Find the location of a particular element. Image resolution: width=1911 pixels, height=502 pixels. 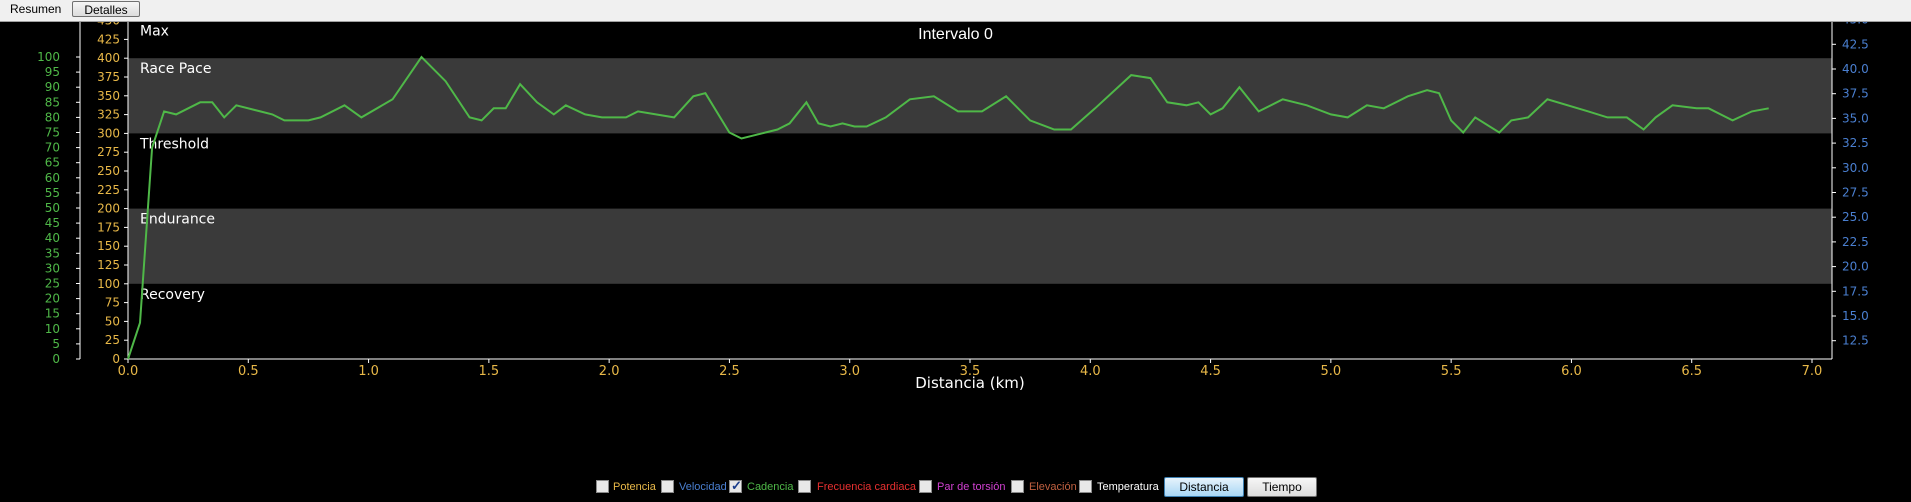

x-axis-label: Distancia (km) is located at coordinates (970, 383).